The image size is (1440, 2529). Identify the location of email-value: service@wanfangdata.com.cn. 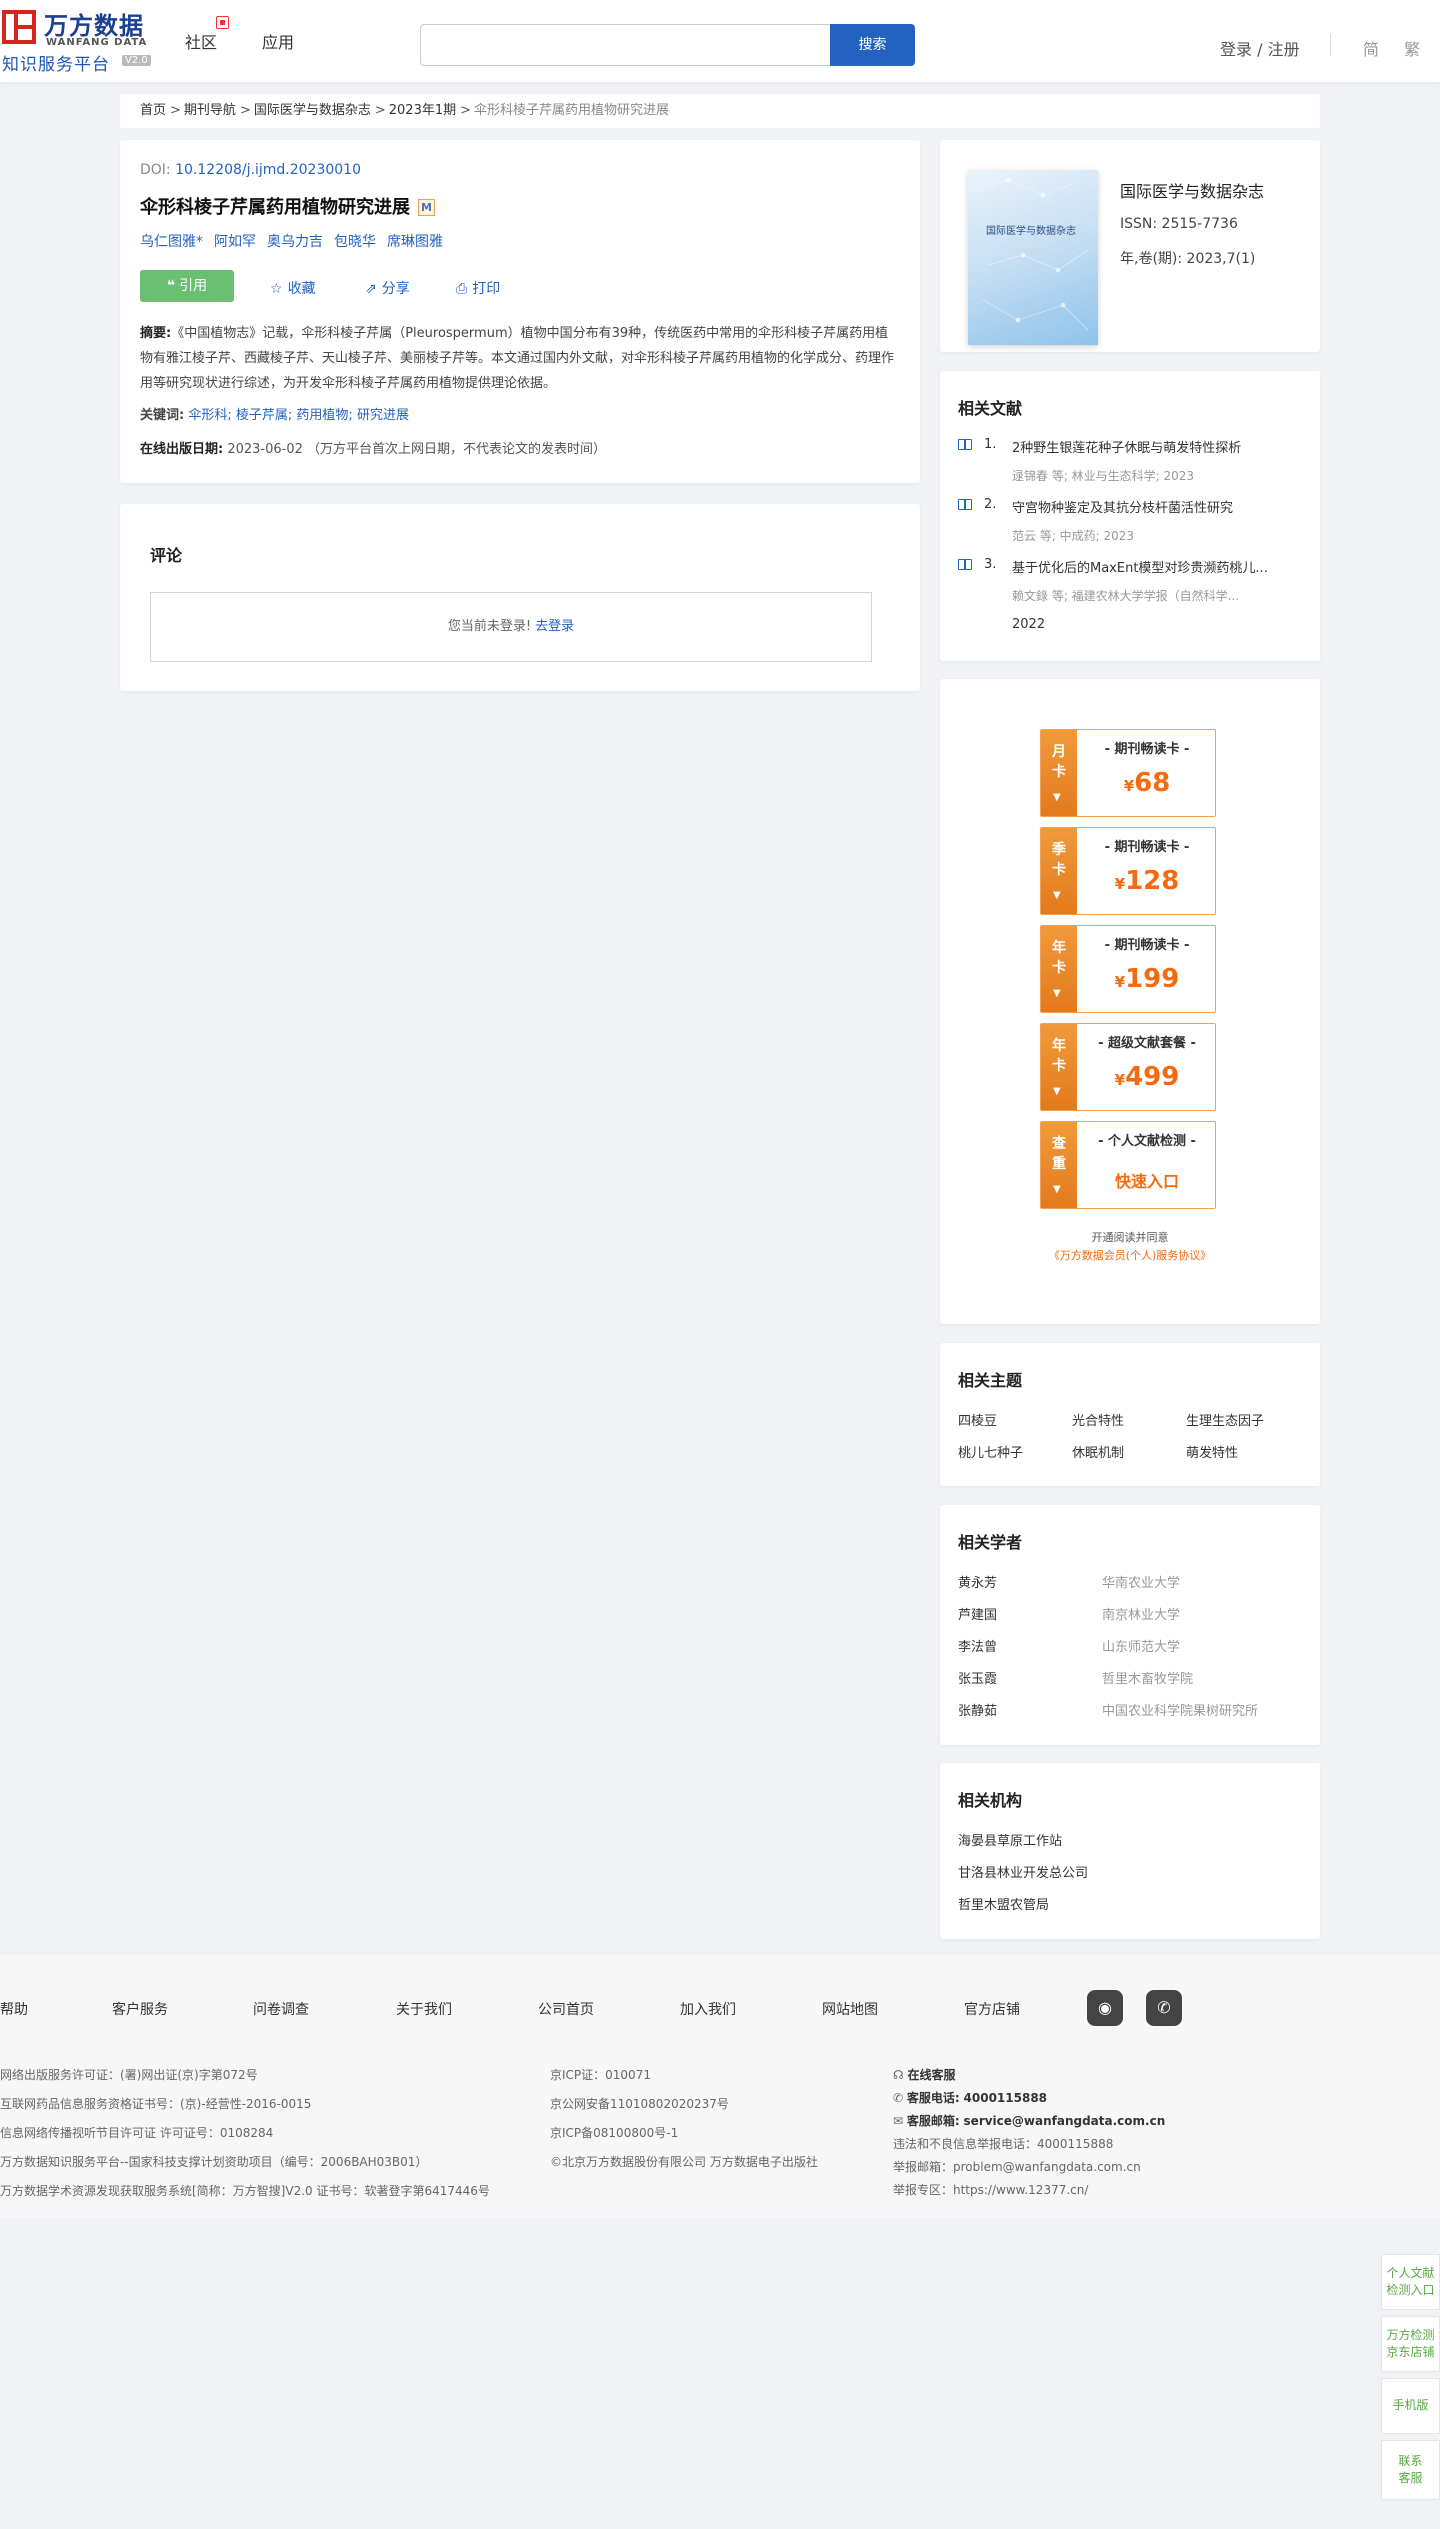
(1064, 2121).